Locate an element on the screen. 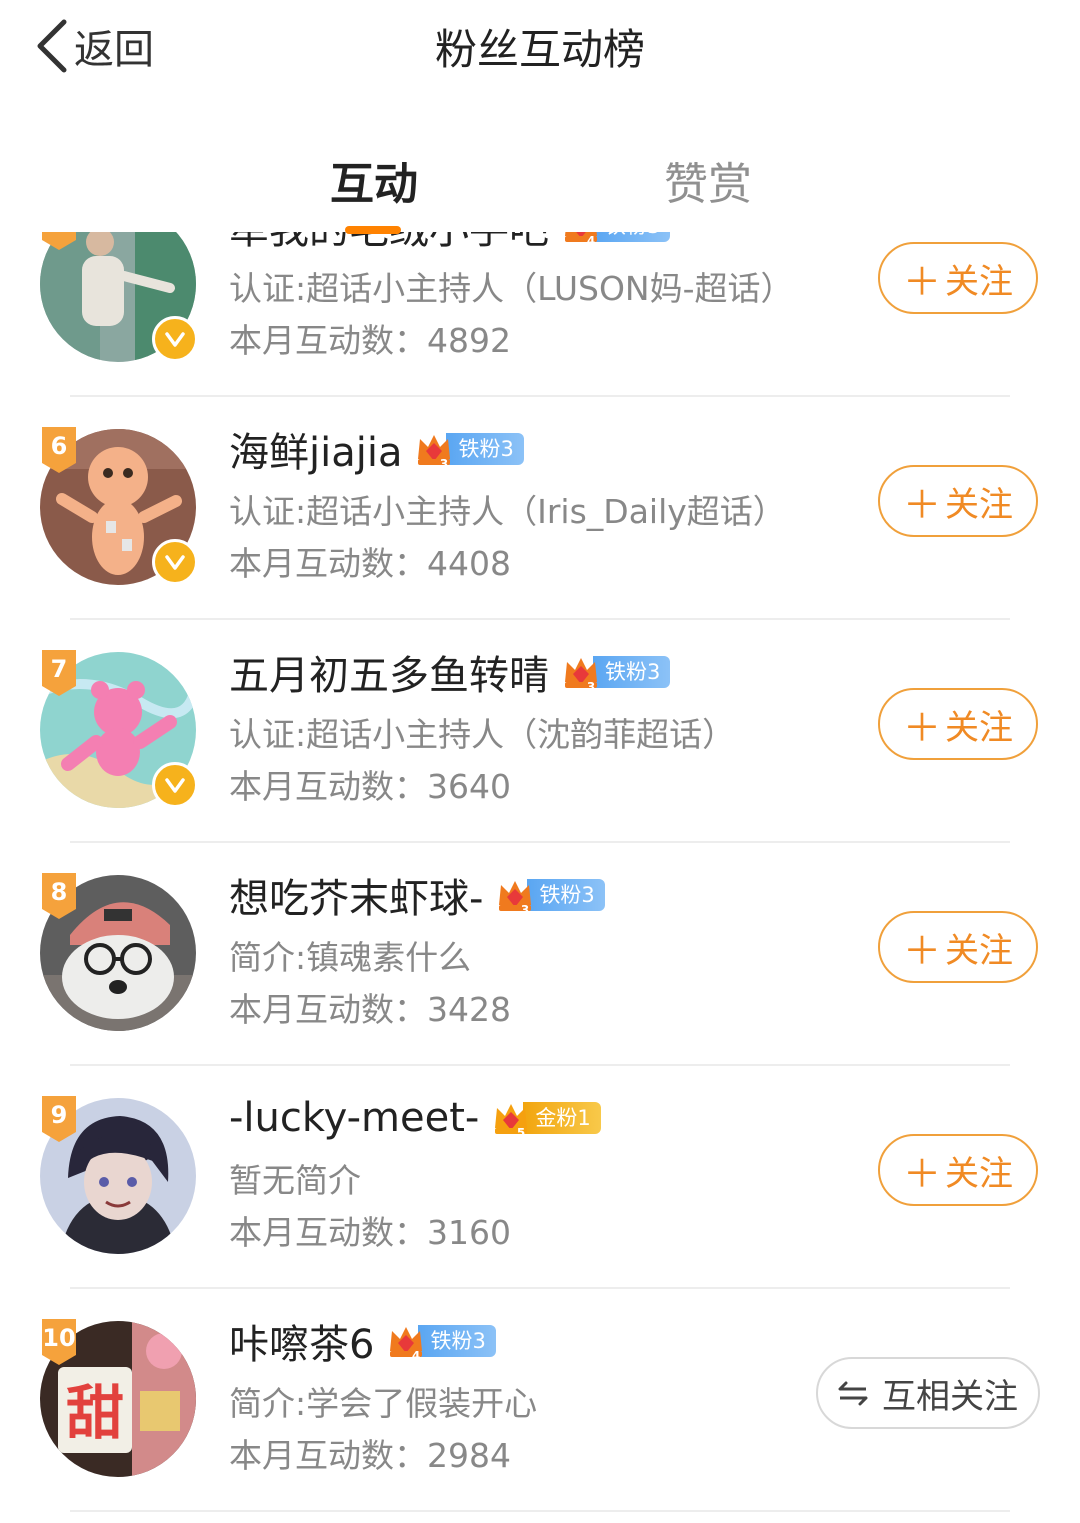 The height and width of the screenshot is (1523, 1080). list-item: 8 想吃芥末虾球- 3 铁粉3 简介:镇魂素什么 本月互动数：3428 ＋关注 is located at coordinates (540, 954).